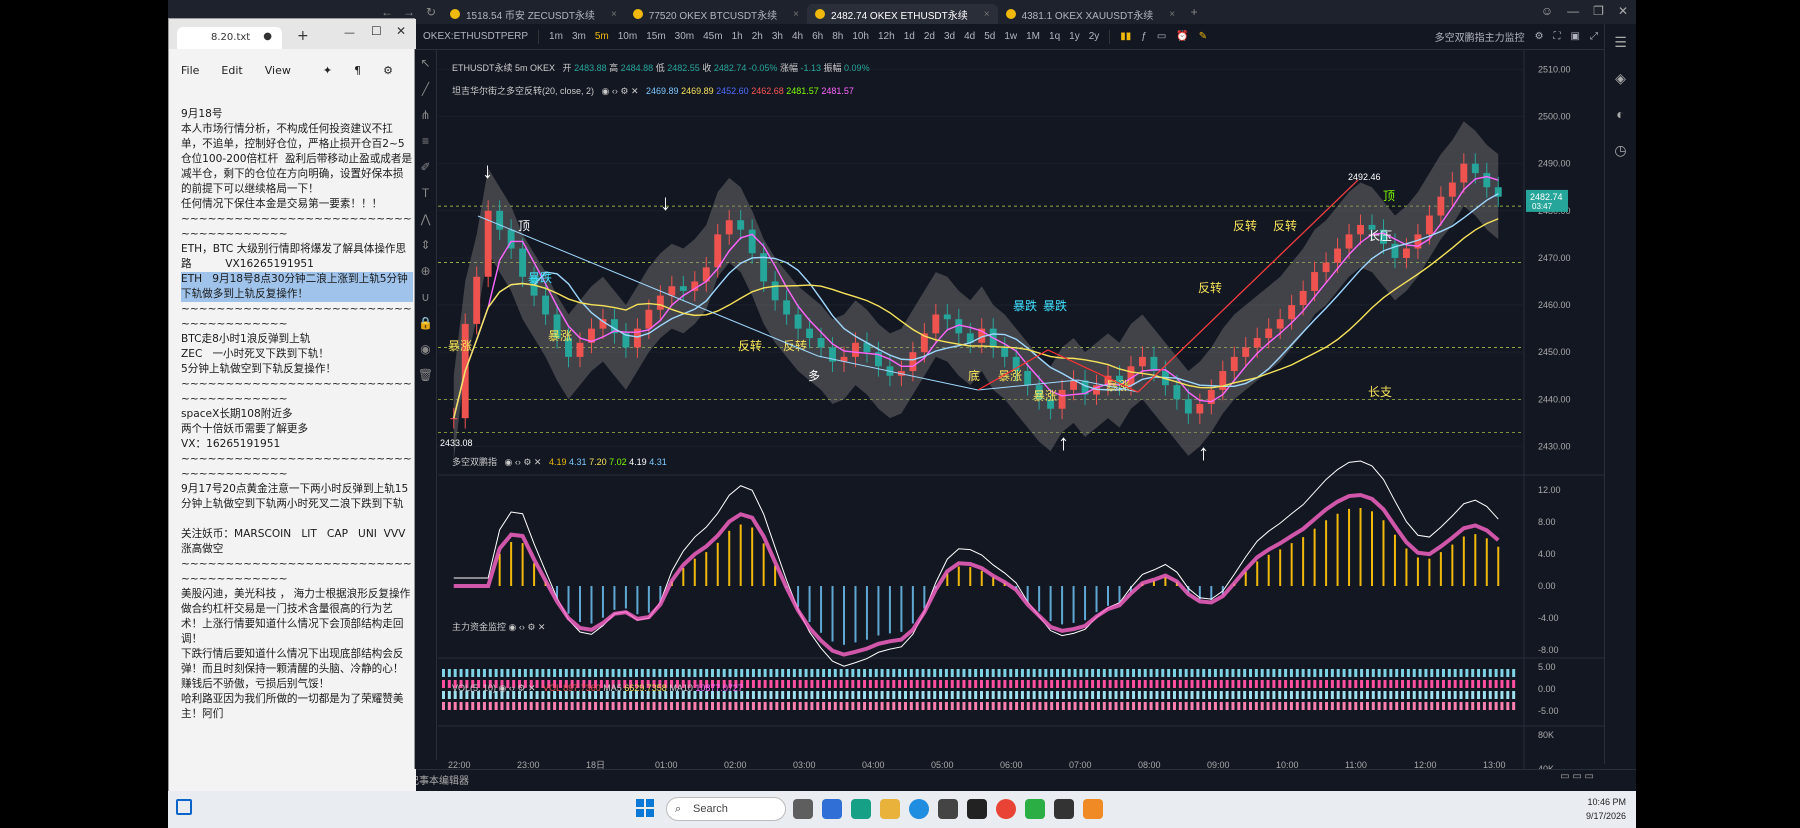  What do you see at coordinates (1064, 809) in the screenshot?
I see `qq-icon` at bounding box center [1064, 809].